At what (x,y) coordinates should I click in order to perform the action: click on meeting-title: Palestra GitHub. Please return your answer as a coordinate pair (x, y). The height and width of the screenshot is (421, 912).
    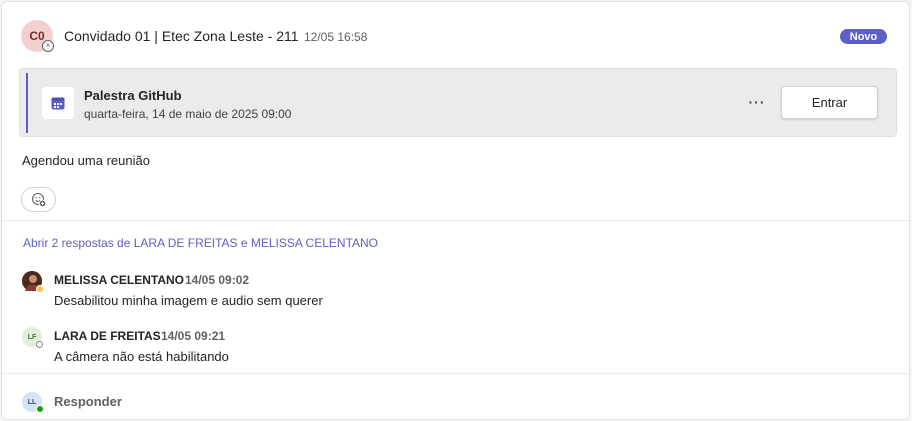
    Looking at the image, I should click on (133, 95).